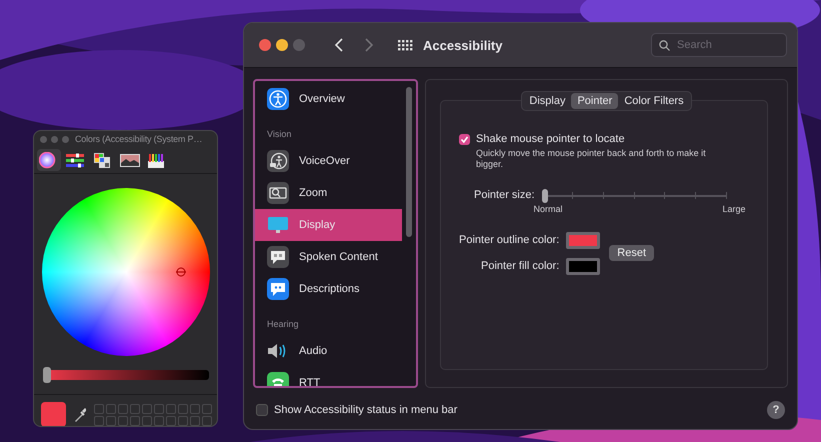 Image resolution: width=821 pixels, height=442 pixels. I want to click on checkmark-icon, so click(464, 139).